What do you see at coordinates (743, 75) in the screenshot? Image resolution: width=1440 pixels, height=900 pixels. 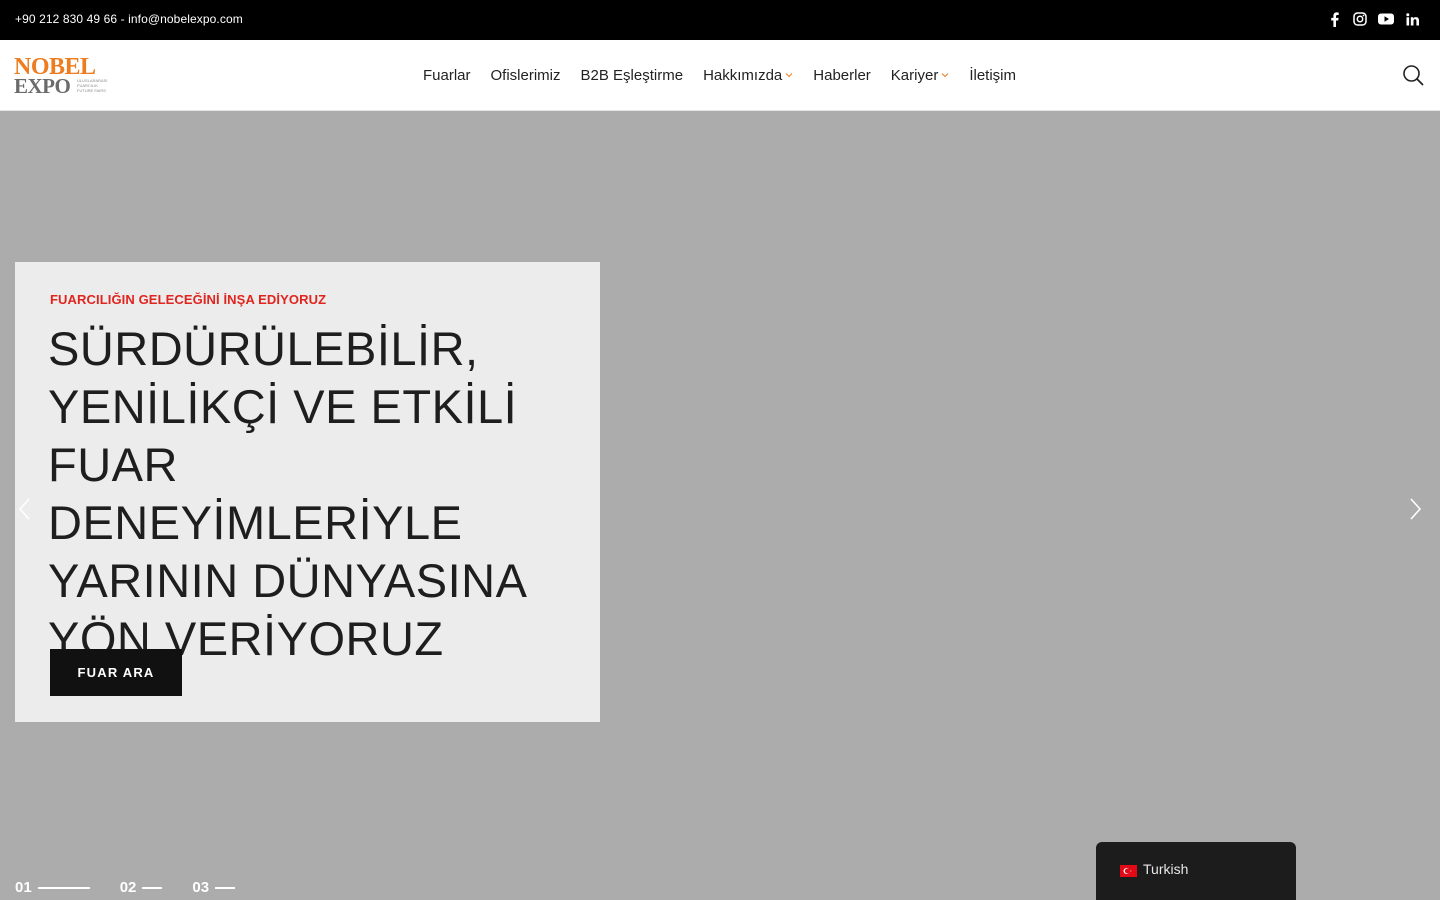 I see `nav-label: Hakkımızda` at bounding box center [743, 75].